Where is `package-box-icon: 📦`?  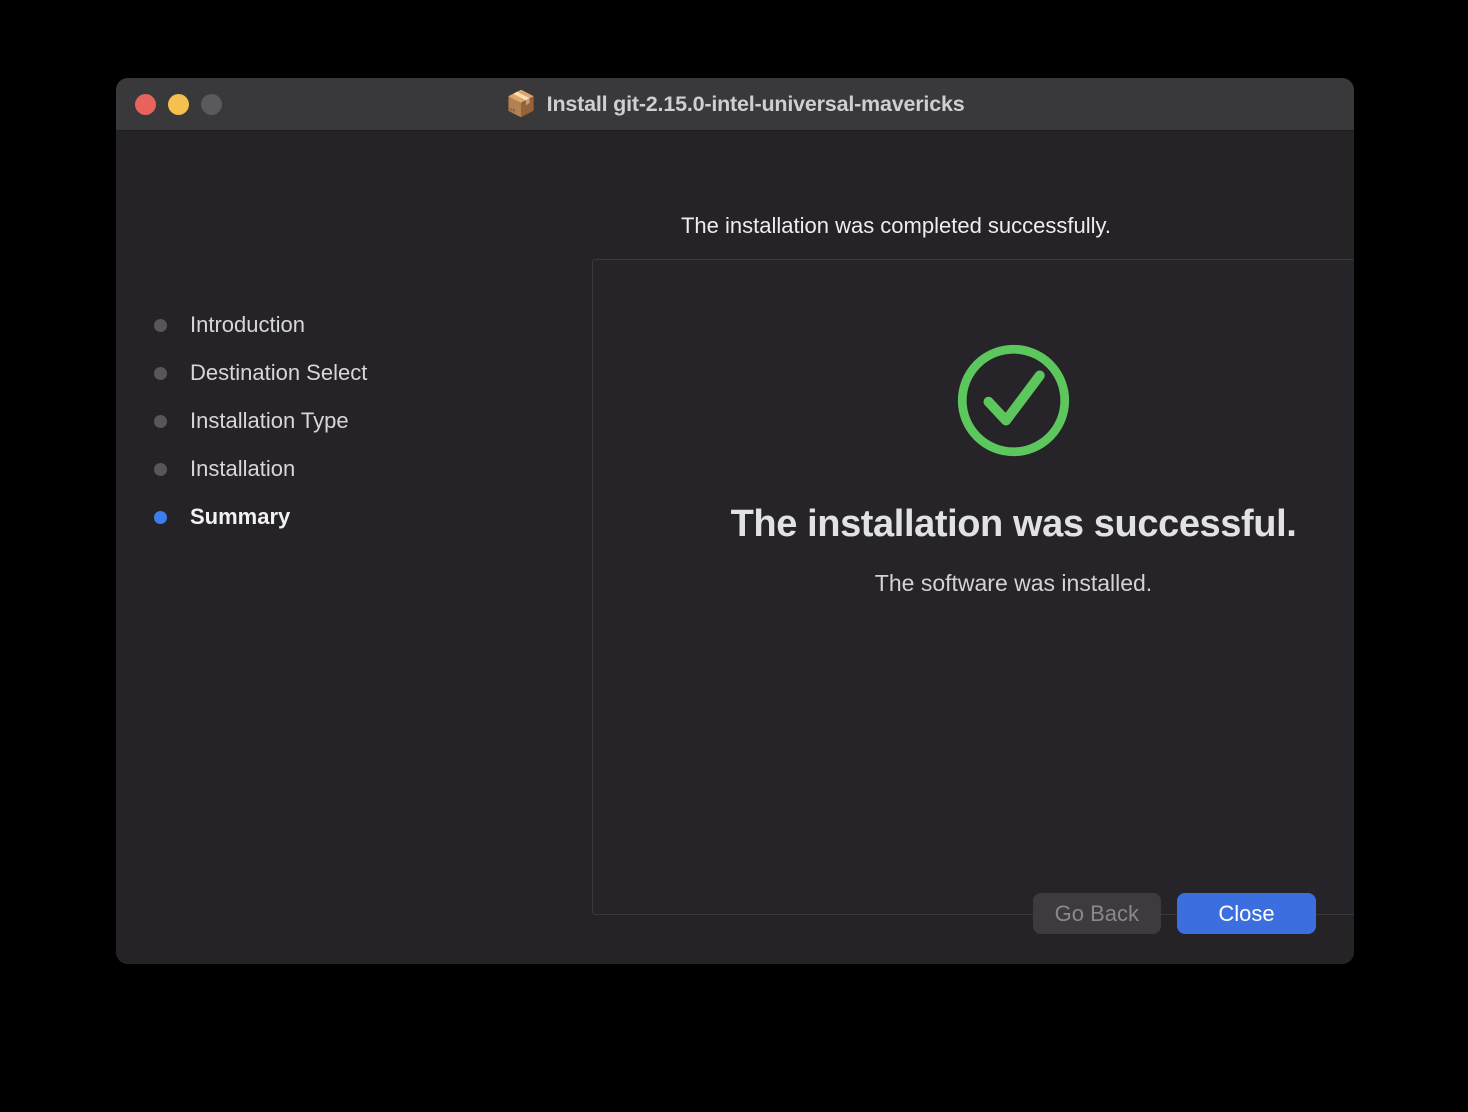 package-box-icon: 📦 is located at coordinates (521, 103).